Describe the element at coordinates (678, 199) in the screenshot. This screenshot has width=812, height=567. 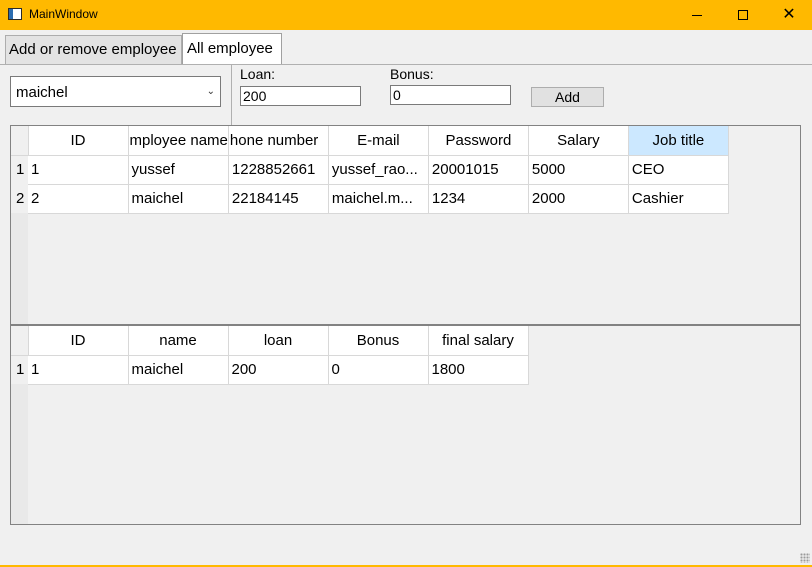
I see `cell-job-title: Cashier` at that location.